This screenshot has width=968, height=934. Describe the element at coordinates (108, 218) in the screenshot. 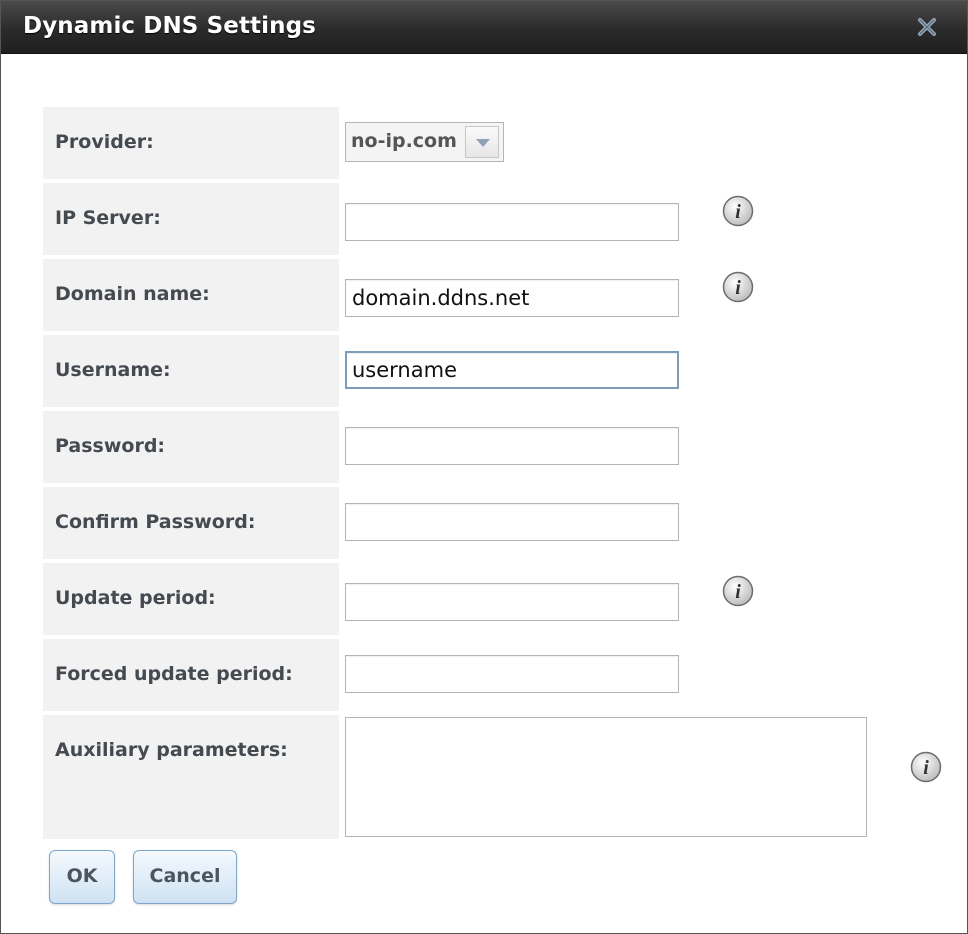

I see `ip-server-label: IP Server:` at that location.